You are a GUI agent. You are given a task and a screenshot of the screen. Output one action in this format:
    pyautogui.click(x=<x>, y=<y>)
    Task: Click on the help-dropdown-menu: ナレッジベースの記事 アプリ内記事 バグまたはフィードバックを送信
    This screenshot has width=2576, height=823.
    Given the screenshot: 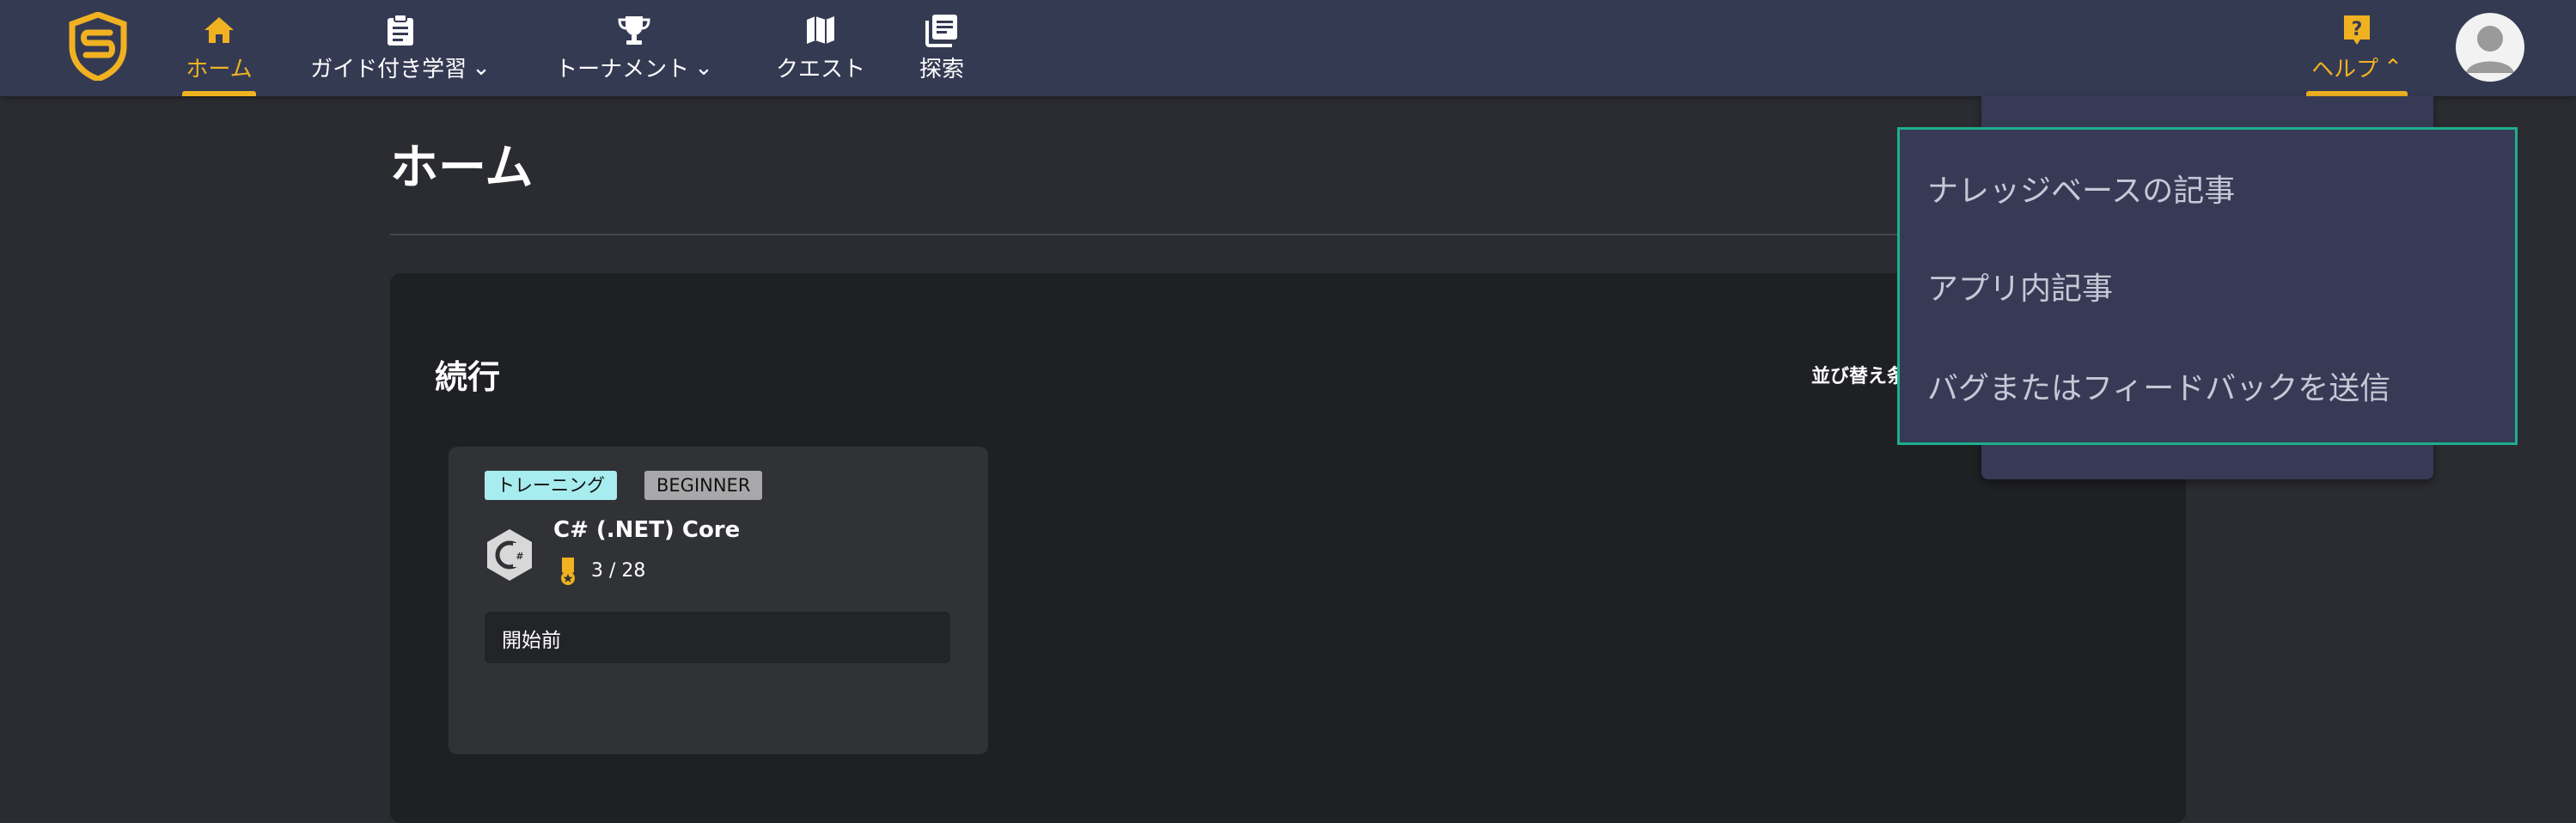 What is the action you would take?
    pyautogui.click(x=2207, y=286)
    